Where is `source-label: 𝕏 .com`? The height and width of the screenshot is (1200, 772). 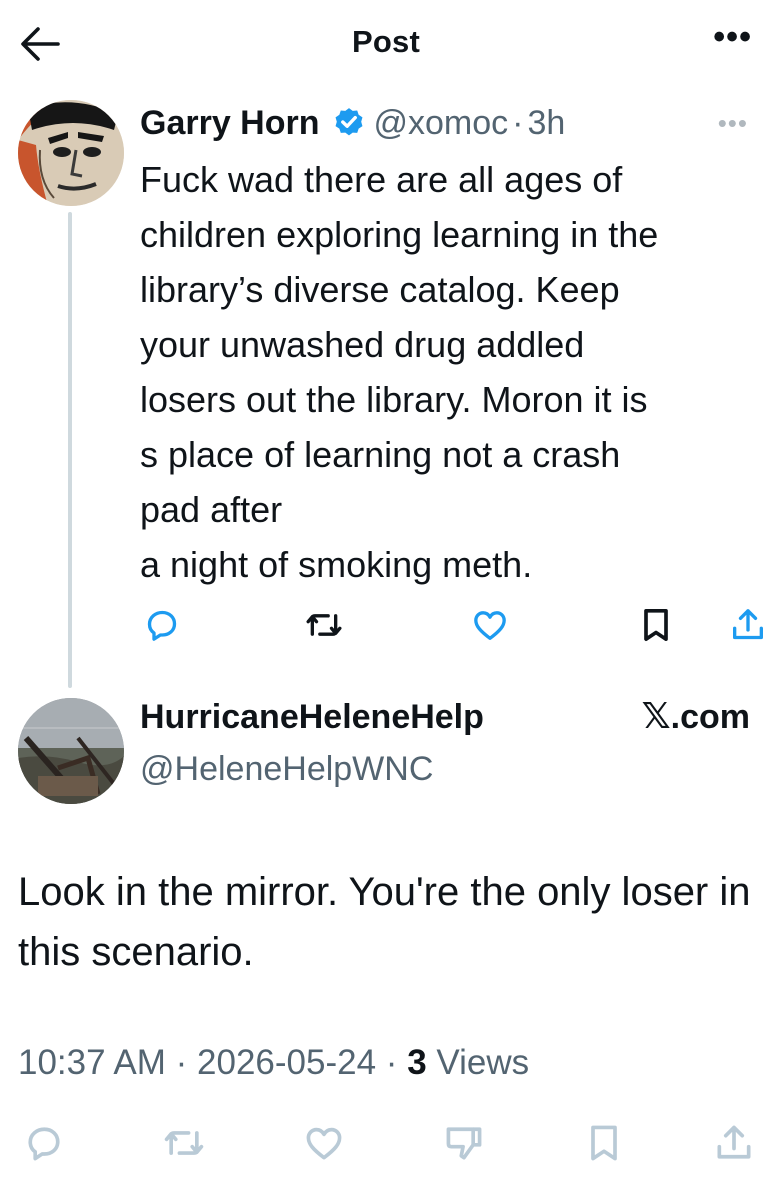
source-label: 𝕏 .com is located at coordinates (696, 717).